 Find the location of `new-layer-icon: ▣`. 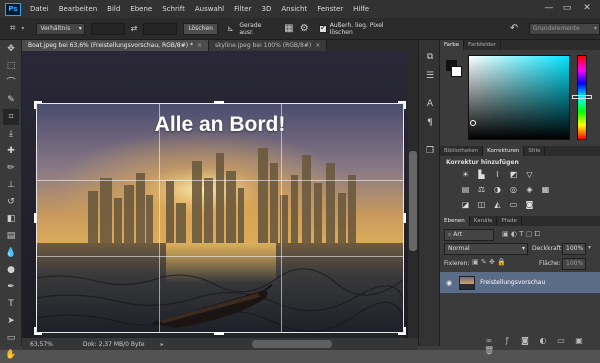

new-layer-icon: ▣ is located at coordinates (579, 341).